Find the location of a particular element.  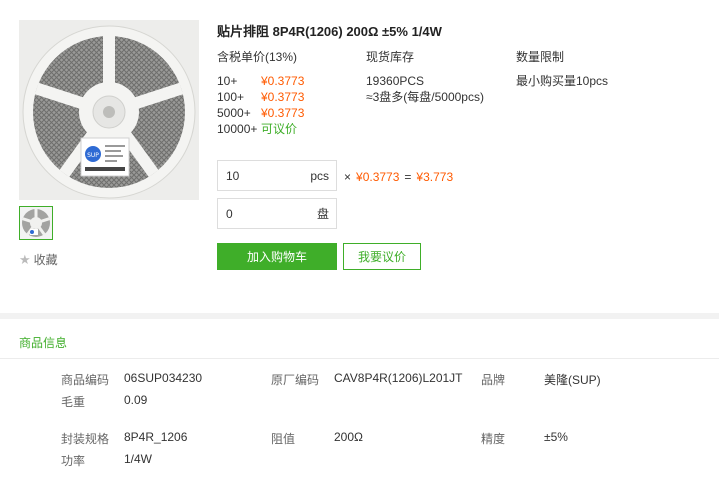

stock-count: 19360PCS is located at coordinates (395, 81).